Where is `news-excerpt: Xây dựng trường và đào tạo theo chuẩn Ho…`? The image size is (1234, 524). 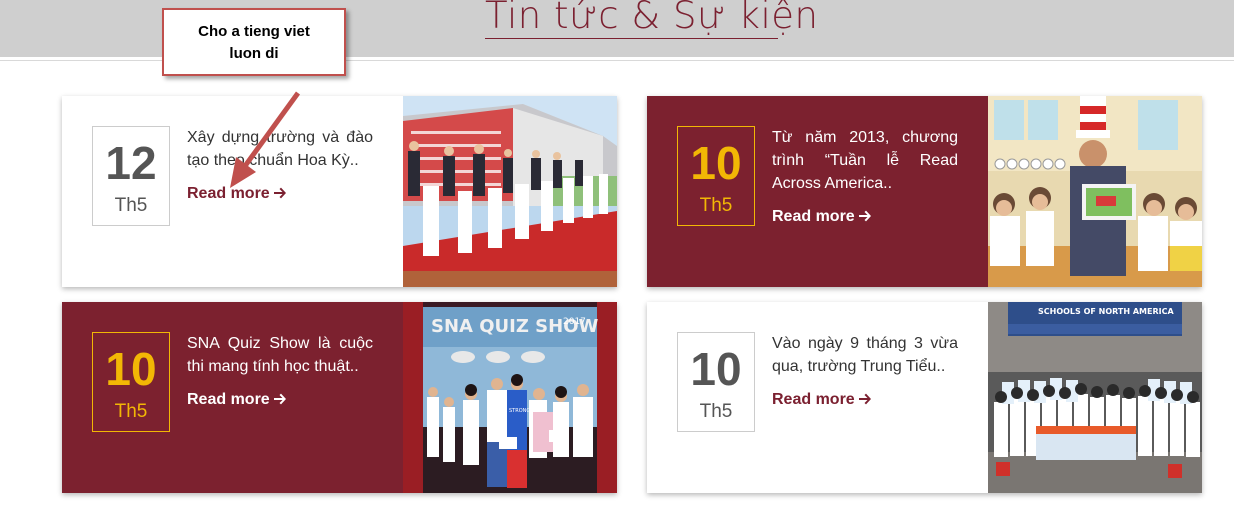 news-excerpt: Xây dựng trường và đào tạo theo chuẩn Ho… is located at coordinates (280, 149).